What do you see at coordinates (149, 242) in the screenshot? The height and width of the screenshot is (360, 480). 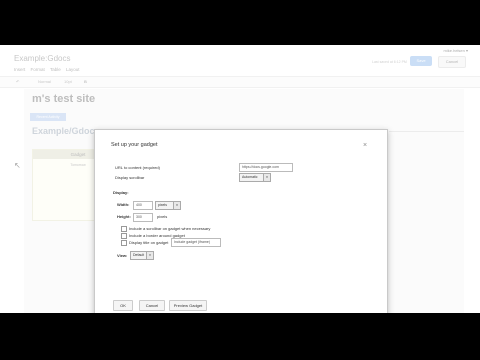 I see `title-option-label: Display title on gadget` at bounding box center [149, 242].